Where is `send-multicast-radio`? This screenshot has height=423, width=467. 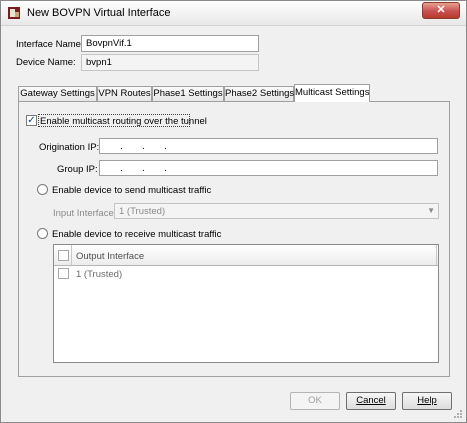
send-multicast-radio is located at coordinates (42, 189).